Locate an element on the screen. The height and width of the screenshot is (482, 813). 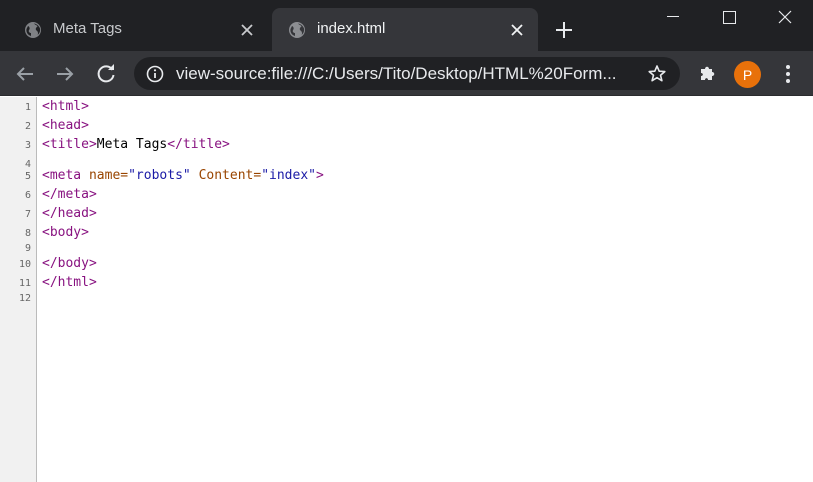
line-number: 10 is located at coordinates (24, 264).